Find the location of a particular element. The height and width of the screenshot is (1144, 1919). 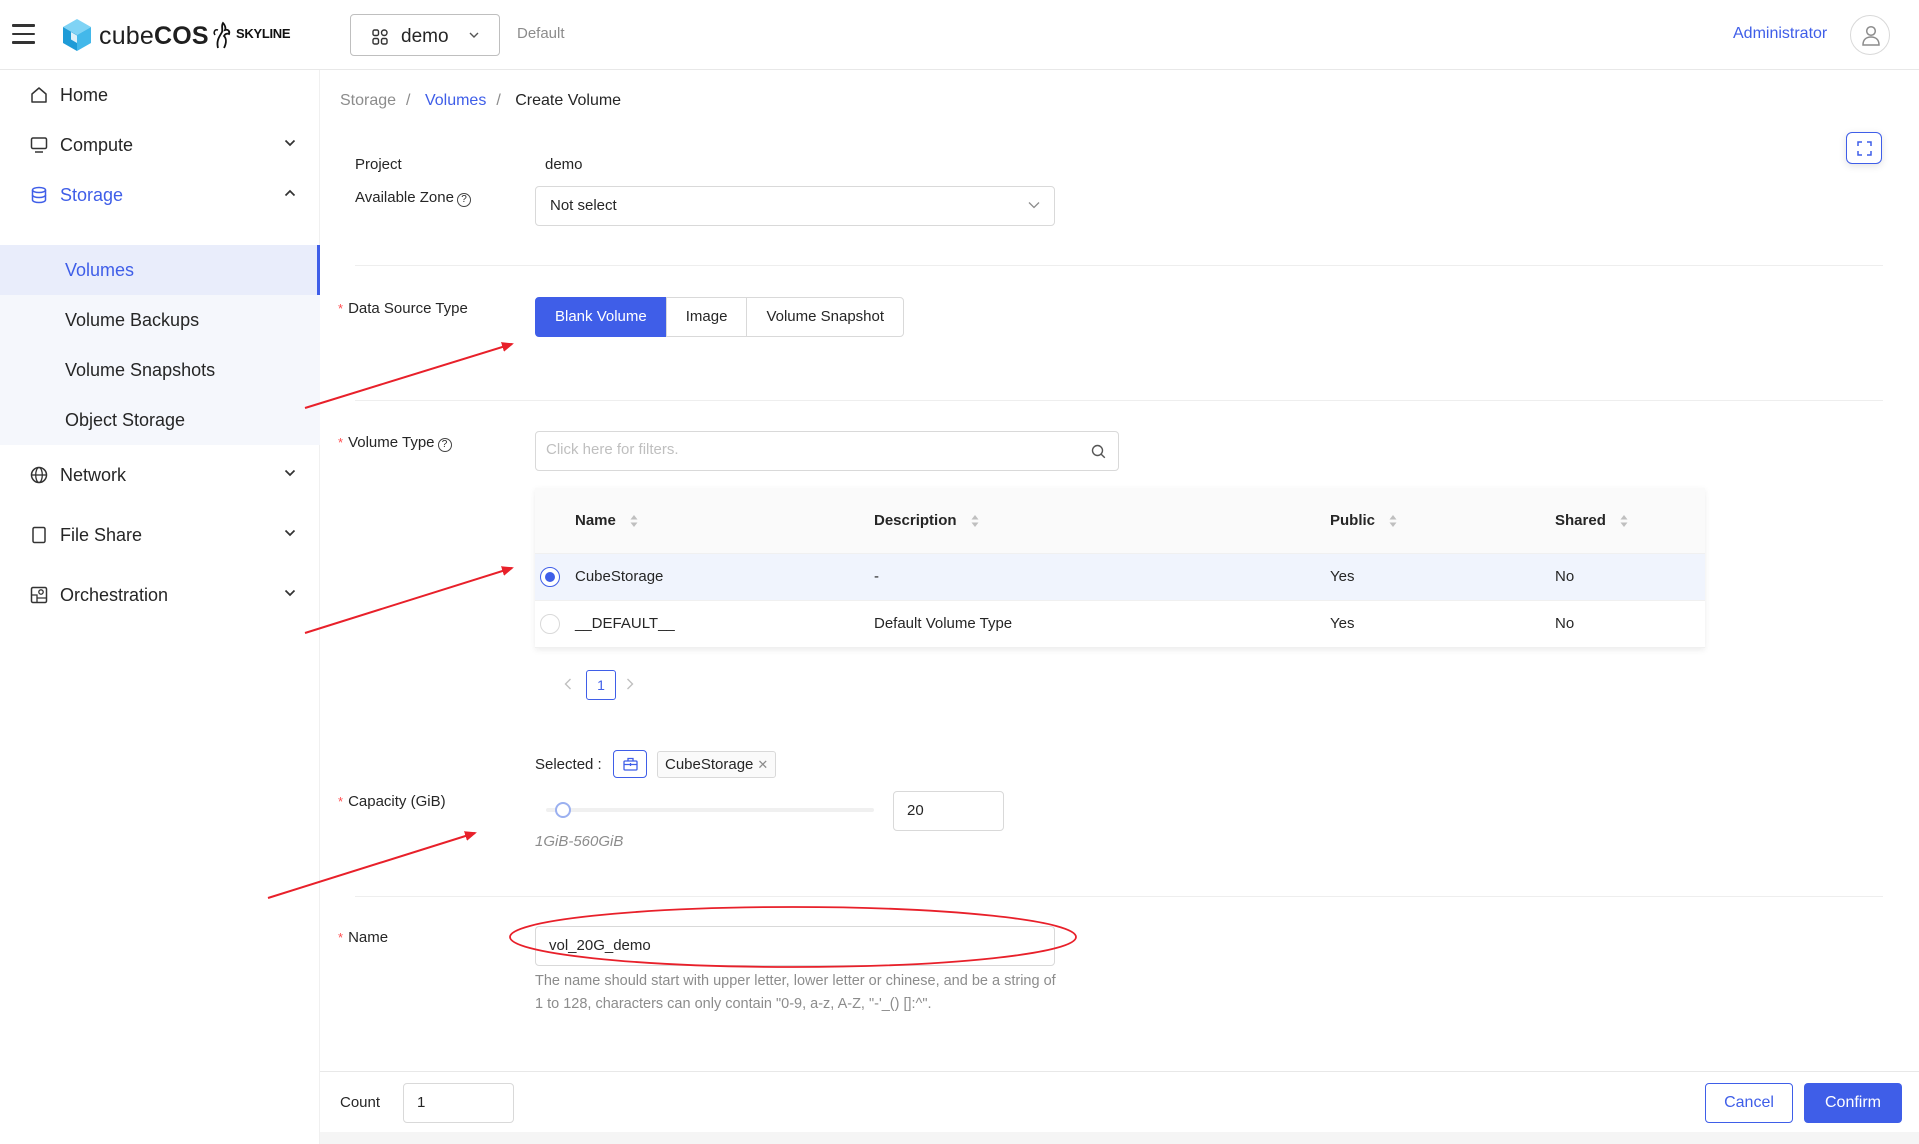

globe-icon is located at coordinates (39, 475).